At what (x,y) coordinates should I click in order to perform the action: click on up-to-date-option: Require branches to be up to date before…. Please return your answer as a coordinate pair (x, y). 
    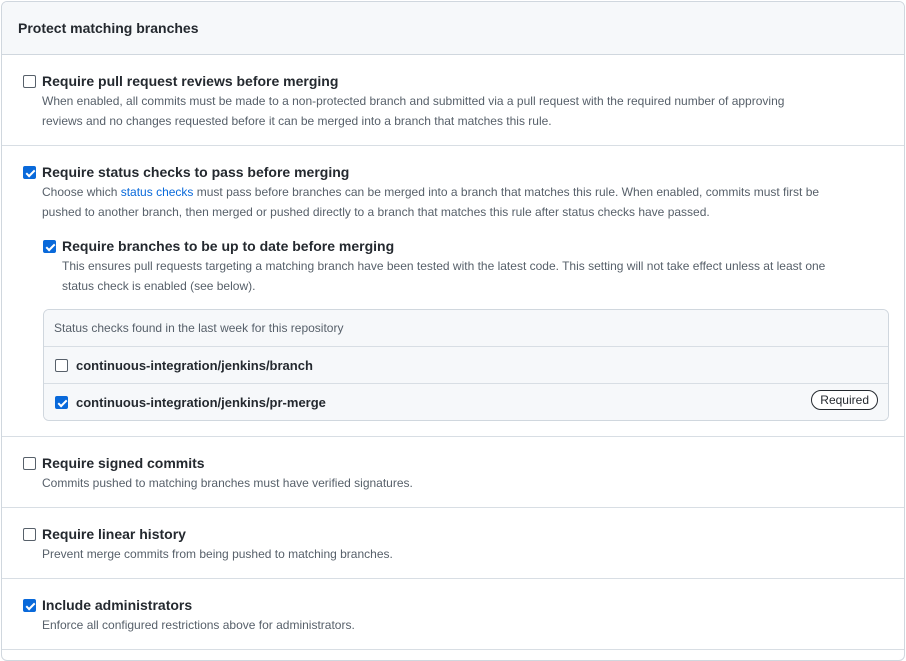
    Looking at the image, I should click on (482, 266).